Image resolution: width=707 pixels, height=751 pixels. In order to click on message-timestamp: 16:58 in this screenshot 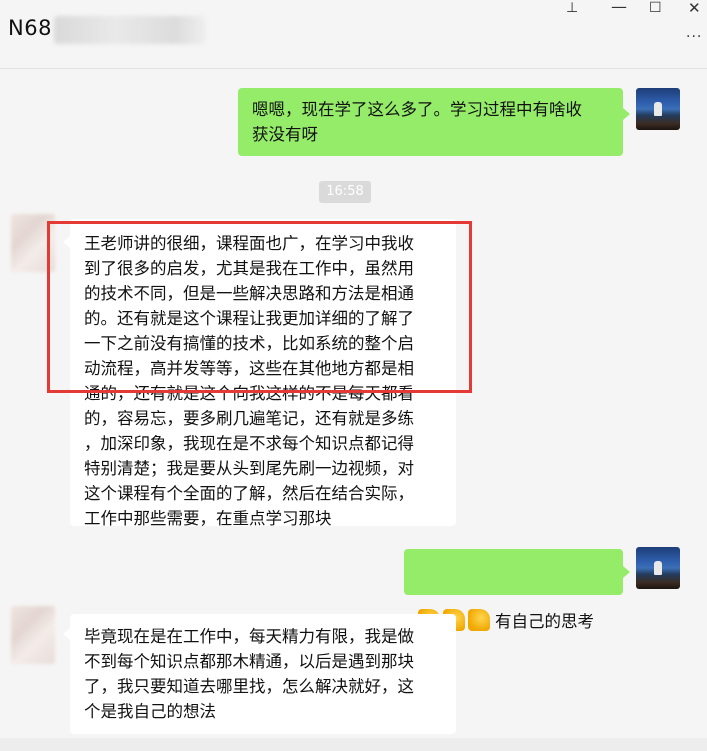, I will do `click(345, 192)`.